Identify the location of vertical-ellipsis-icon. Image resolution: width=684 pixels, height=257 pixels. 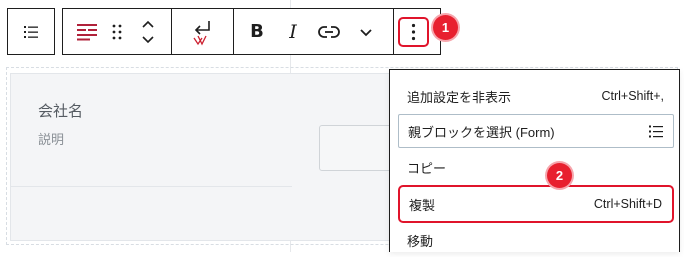
(413, 32).